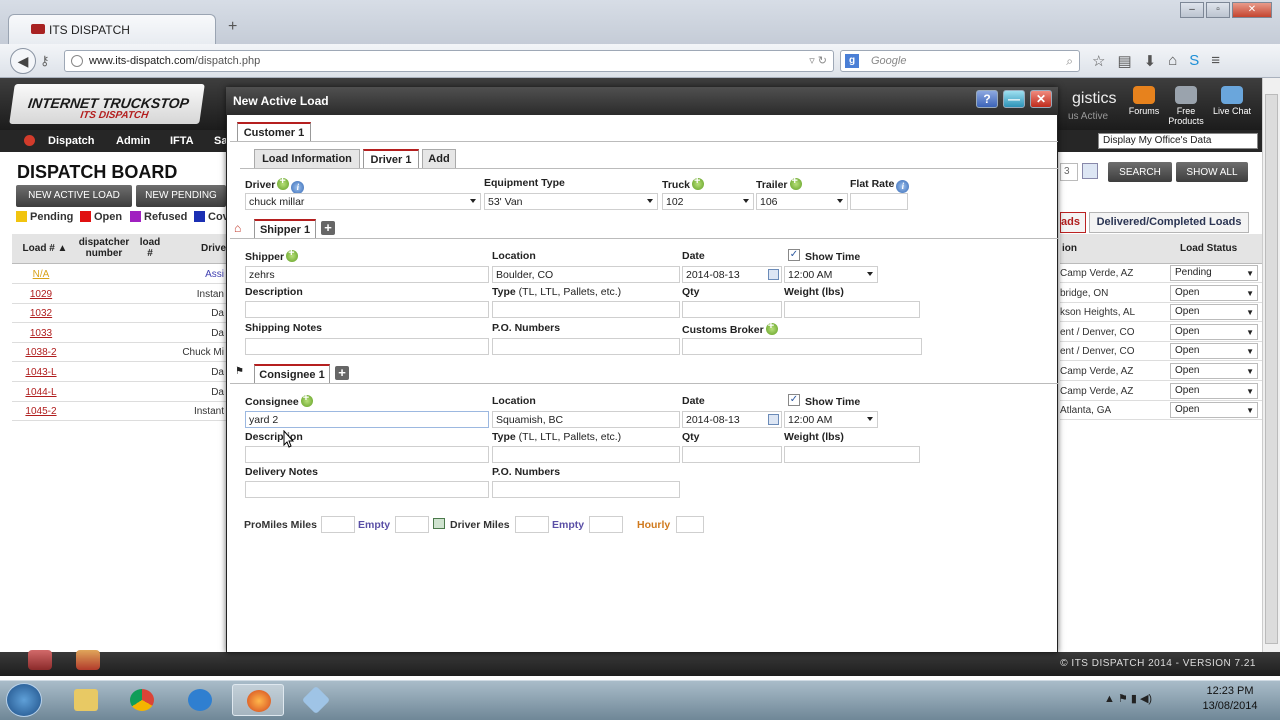 This screenshot has width=1280, height=720. What do you see at coordinates (40, 660) in the screenshot?
I see `notes-icon` at bounding box center [40, 660].